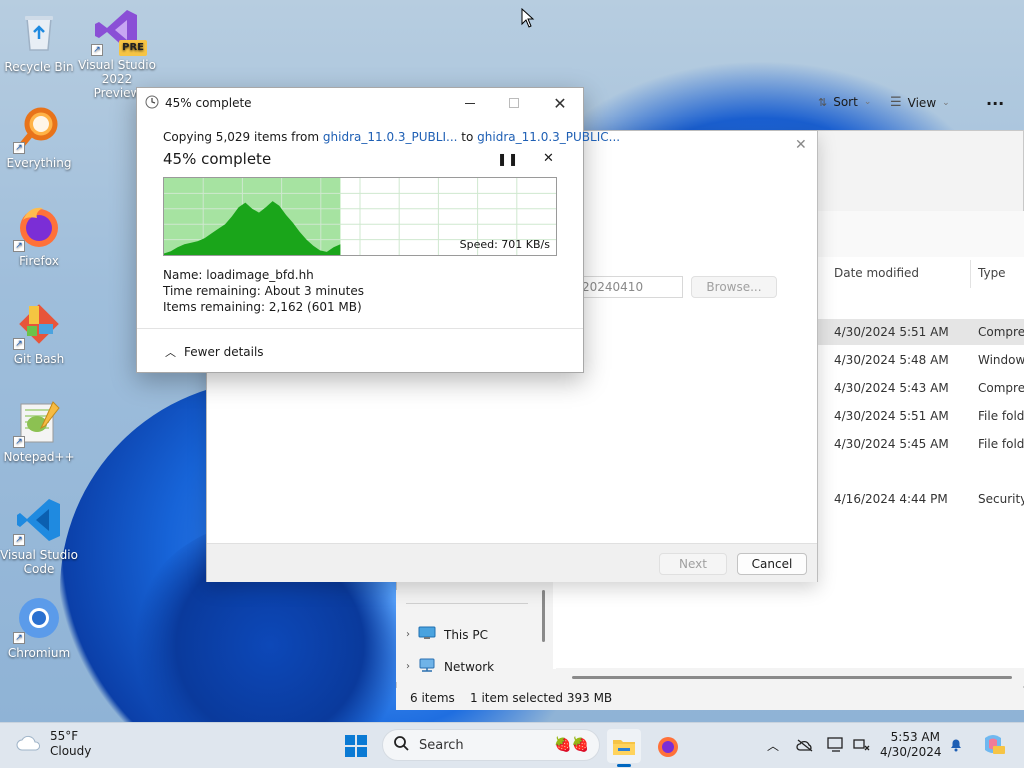 The width and height of the screenshot is (1024, 768). What do you see at coordinates (39, 261) in the screenshot?
I see `desktop-icon-label: Firefox` at bounding box center [39, 261].